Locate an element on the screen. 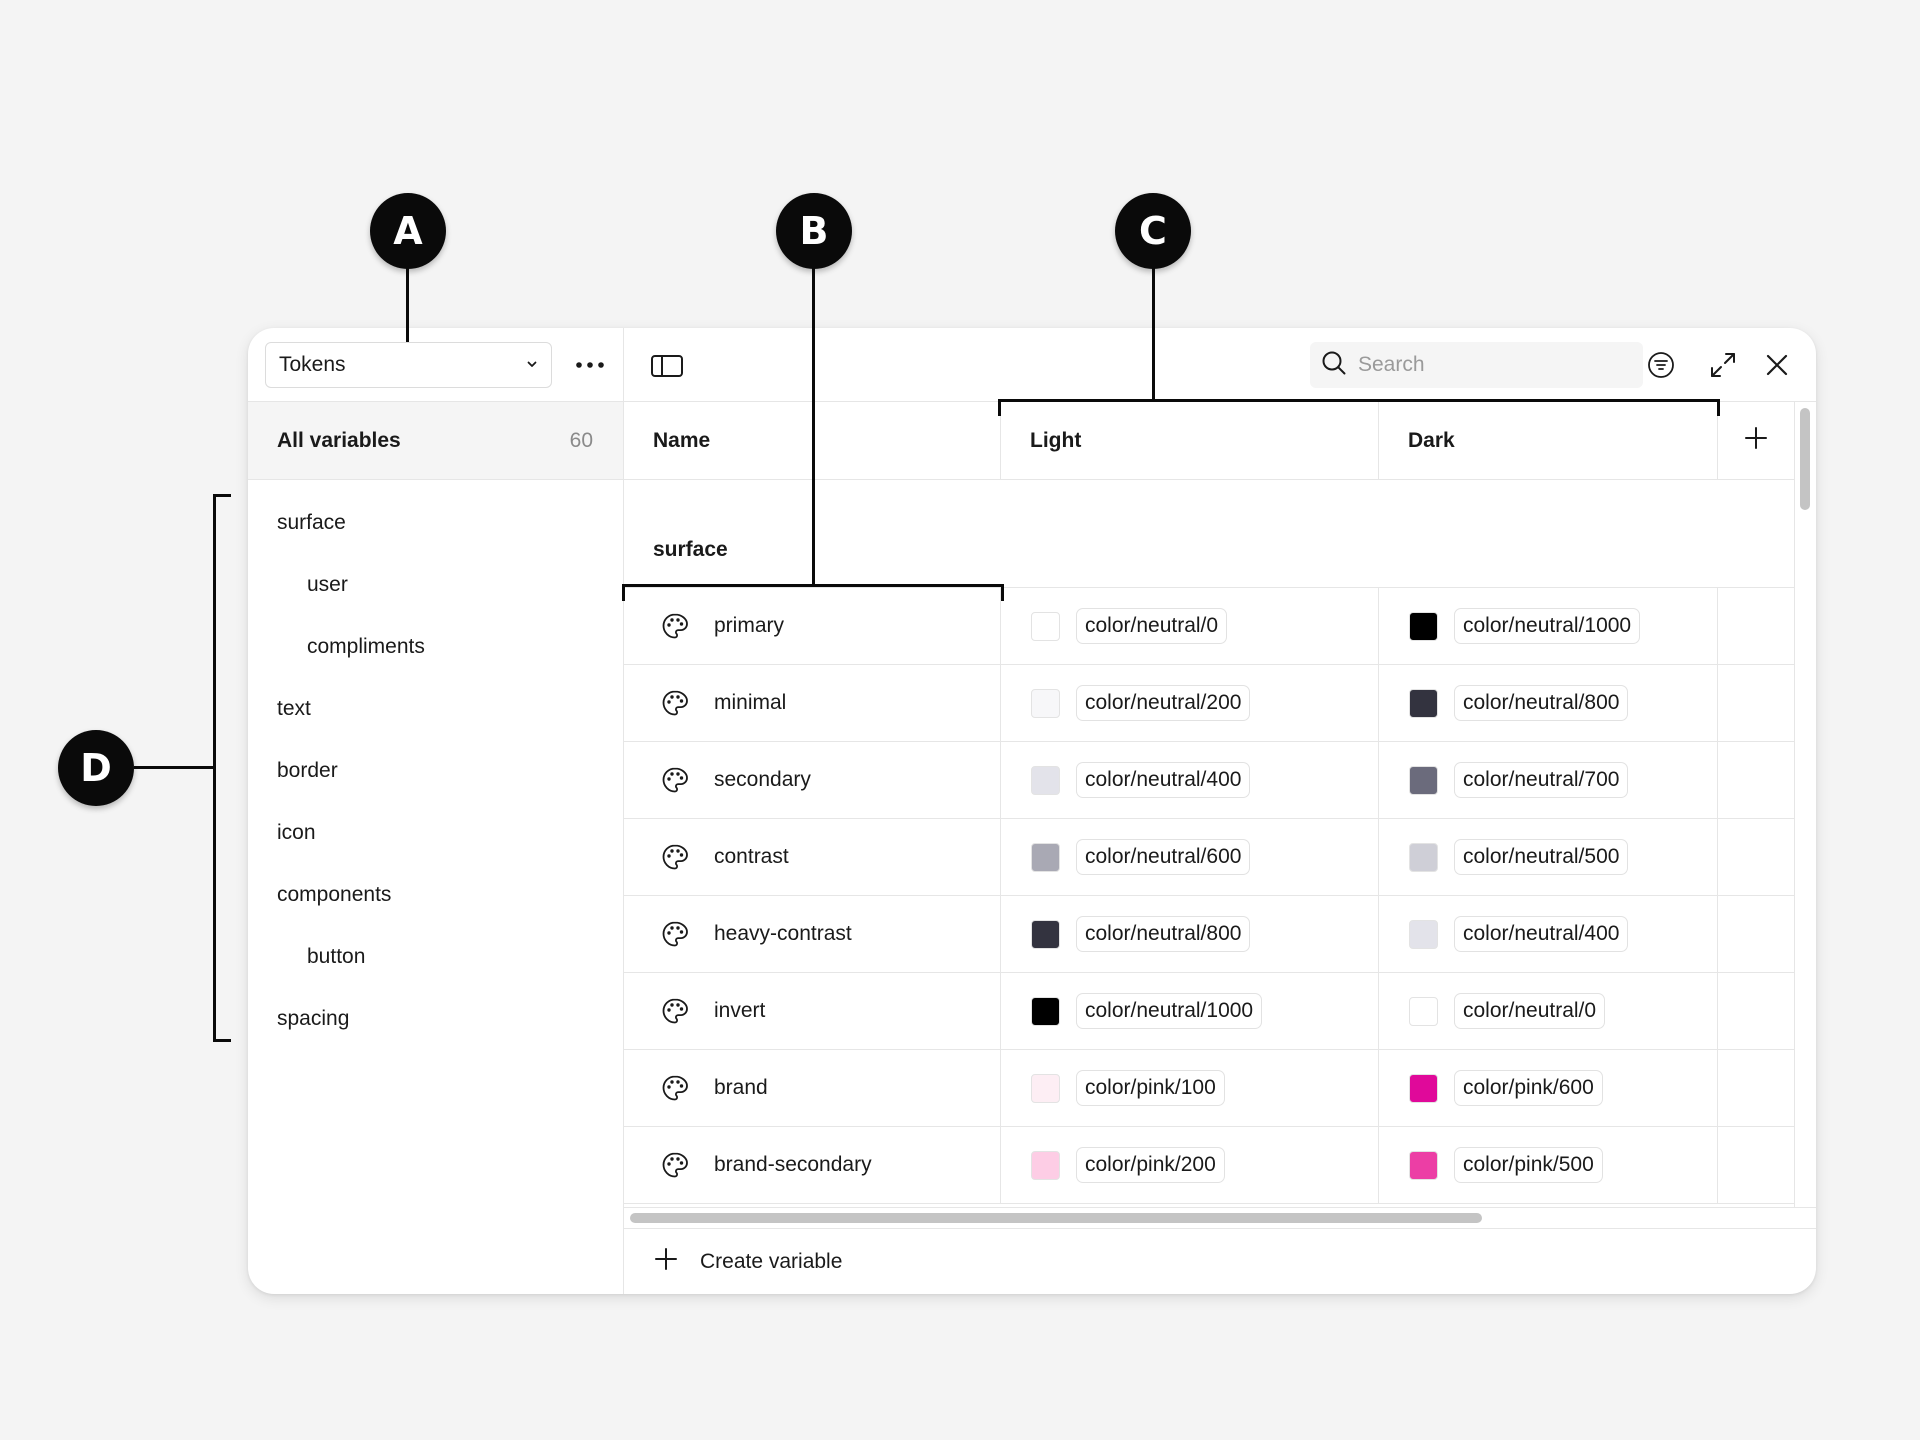  expand-button is located at coordinates (1723, 365).